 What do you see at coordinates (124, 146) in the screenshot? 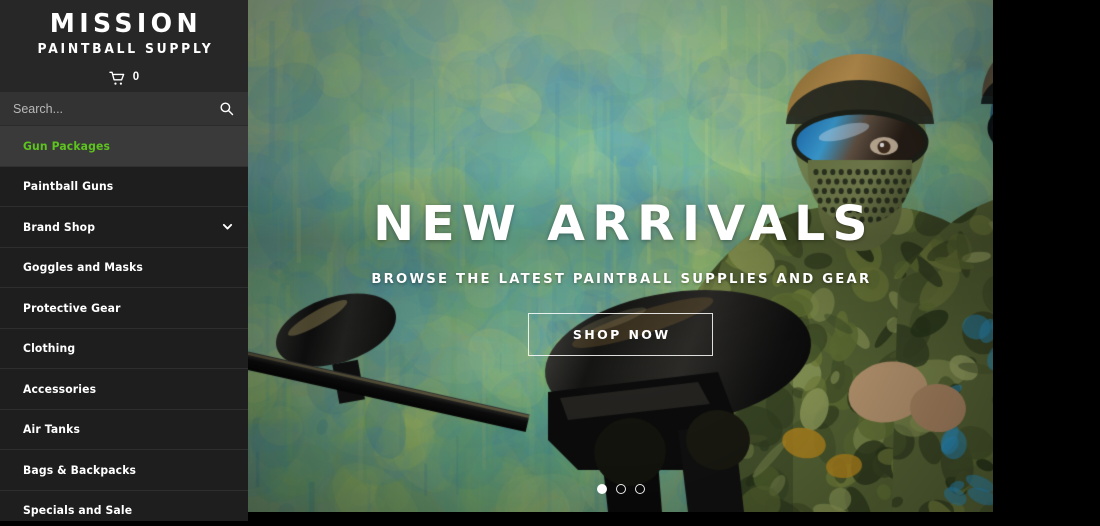
I see `sidebar-item-gun-packages: Gun Packages` at bounding box center [124, 146].